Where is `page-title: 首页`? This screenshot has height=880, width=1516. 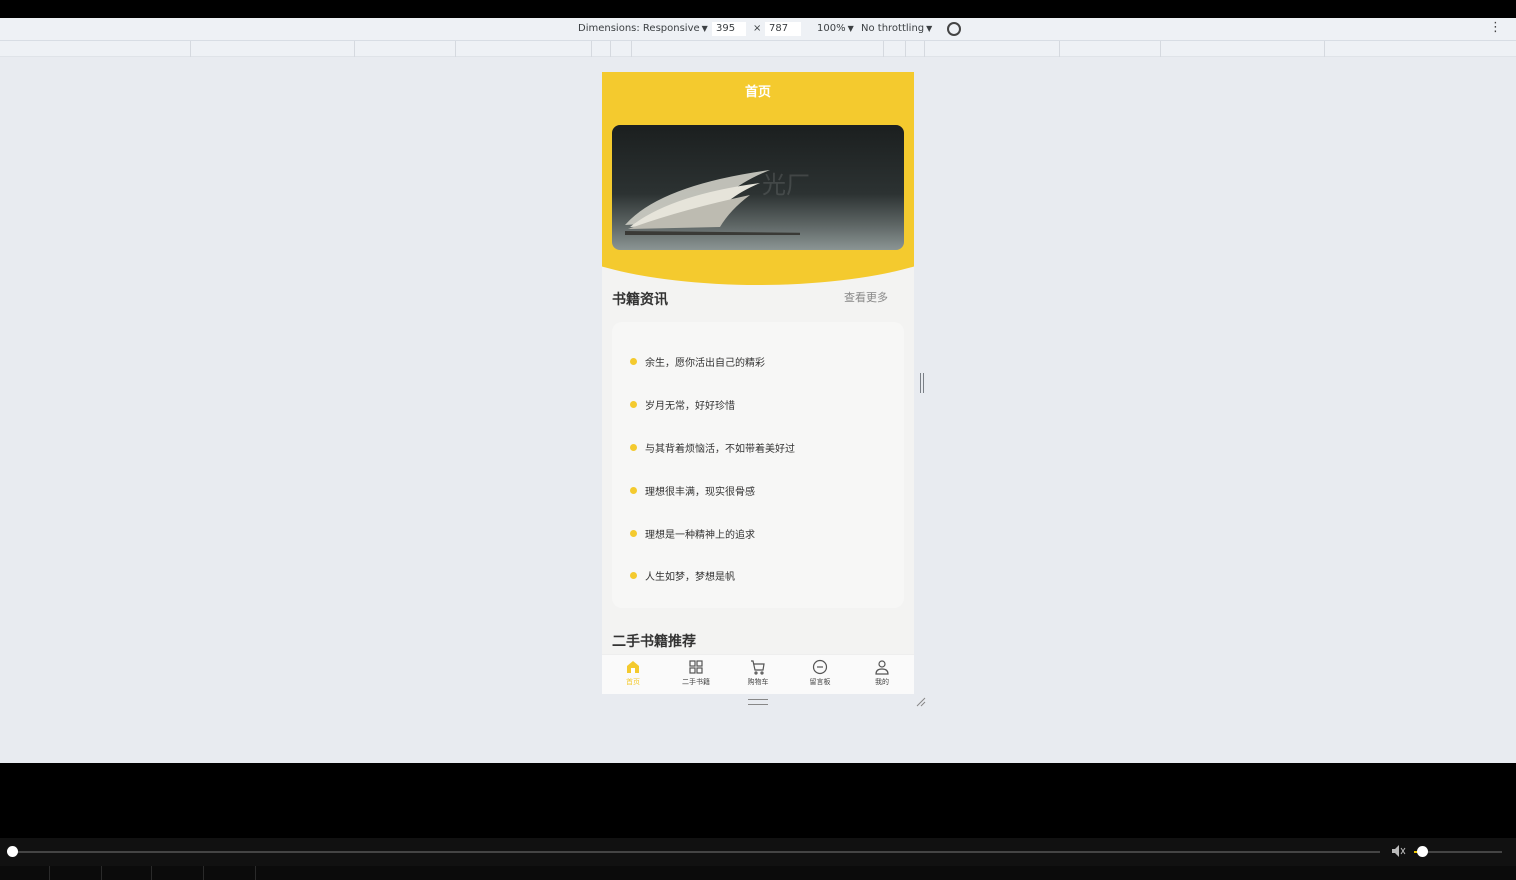 page-title: 首页 is located at coordinates (757, 92).